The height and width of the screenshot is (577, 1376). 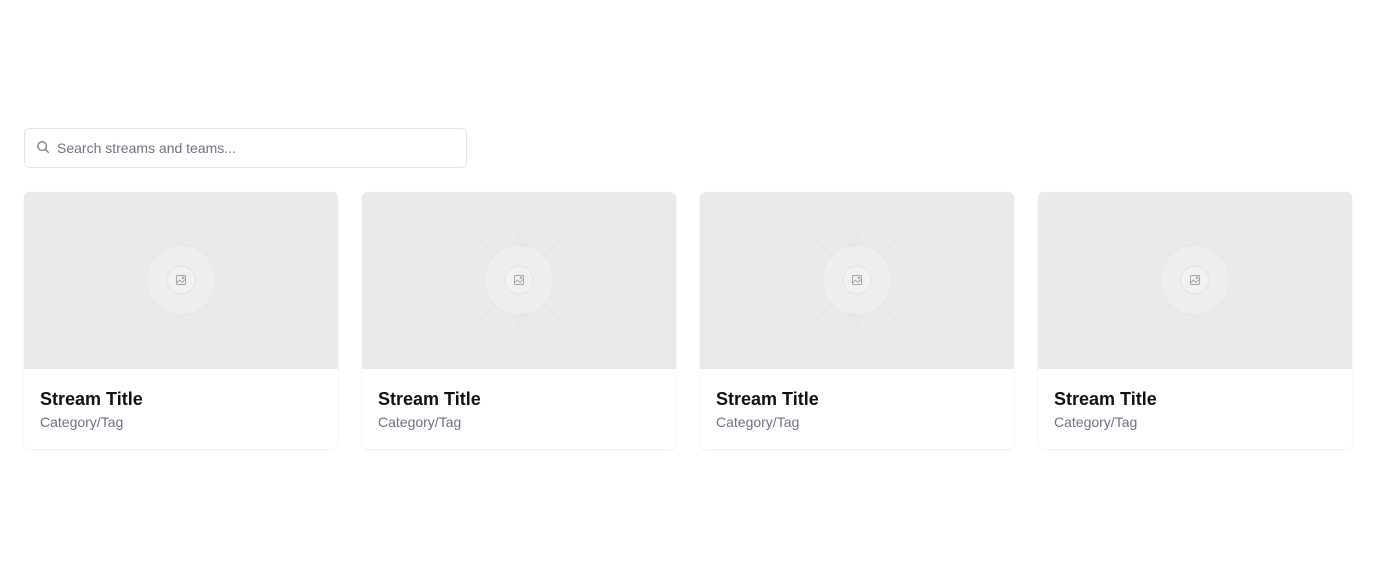 What do you see at coordinates (43, 147) in the screenshot?
I see `search-icon` at bounding box center [43, 147].